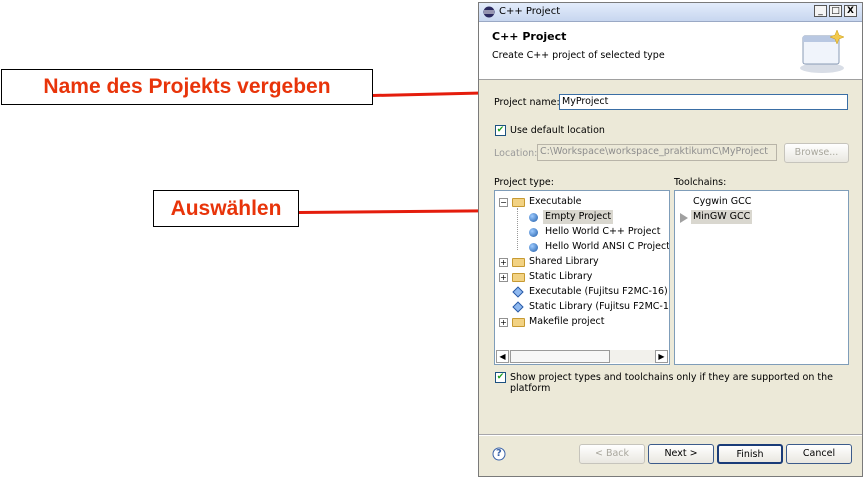 The width and height of the screenshot is (866, 479). What do you see at coordinates (489, 12) in the screenshot?
I see `eclipse-icon` at bounding box center [489, 12].